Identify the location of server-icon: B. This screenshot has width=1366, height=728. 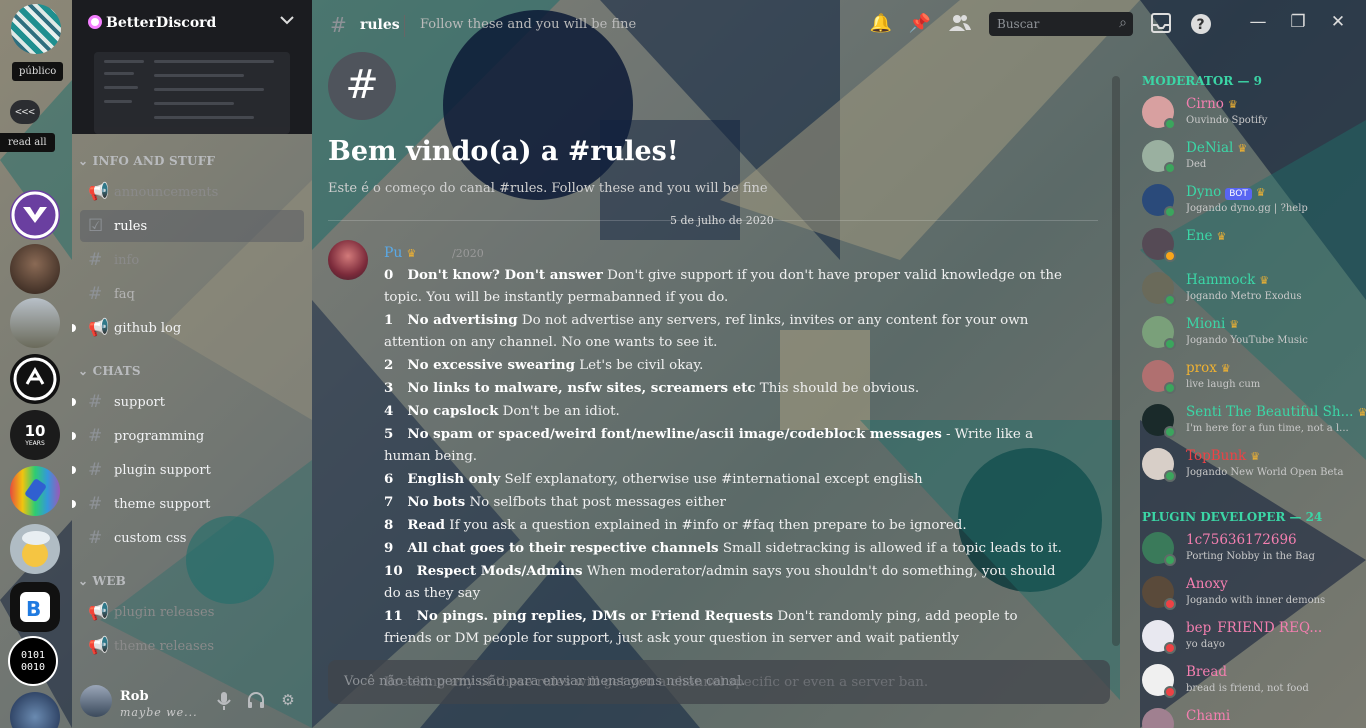
(35, 607).